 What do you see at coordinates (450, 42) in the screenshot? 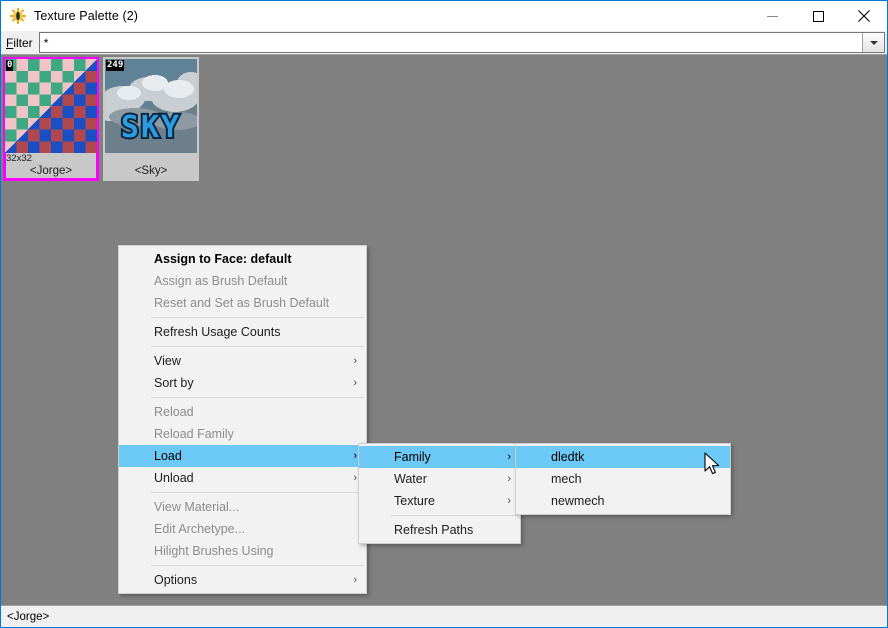
I see `filter-input` at bounding box center [450, 42].